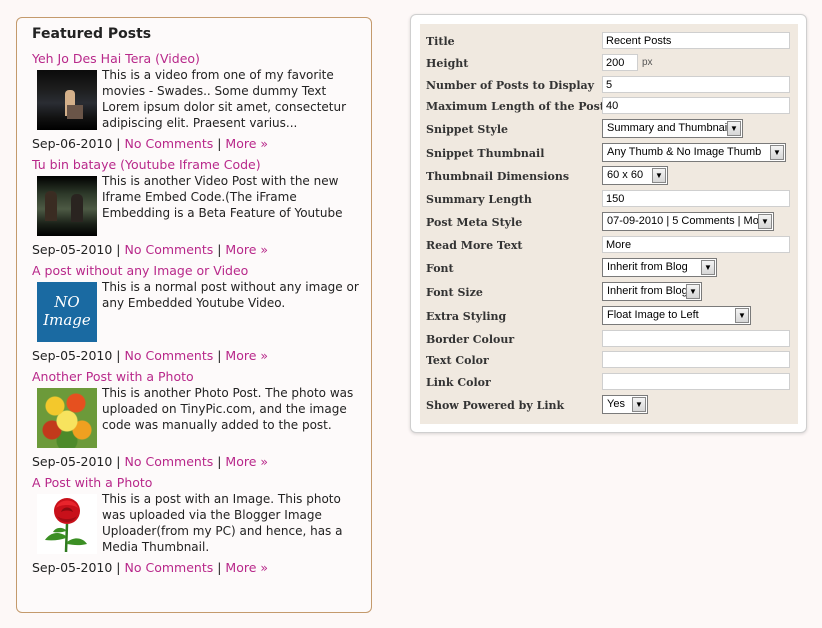 The image size is (822, 628). What do you see at coordinates (474, 222) in the screenshot?
I see `setting-label: Post Meta Style` at bounding box center [474, 222].